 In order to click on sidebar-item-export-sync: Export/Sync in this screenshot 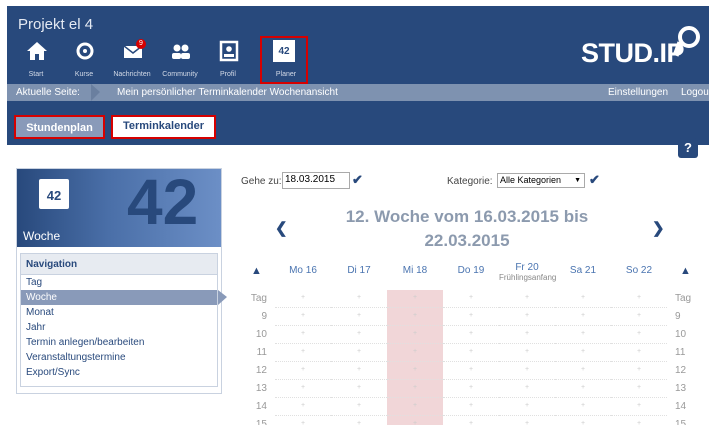, I will do `click(119, 372)`.